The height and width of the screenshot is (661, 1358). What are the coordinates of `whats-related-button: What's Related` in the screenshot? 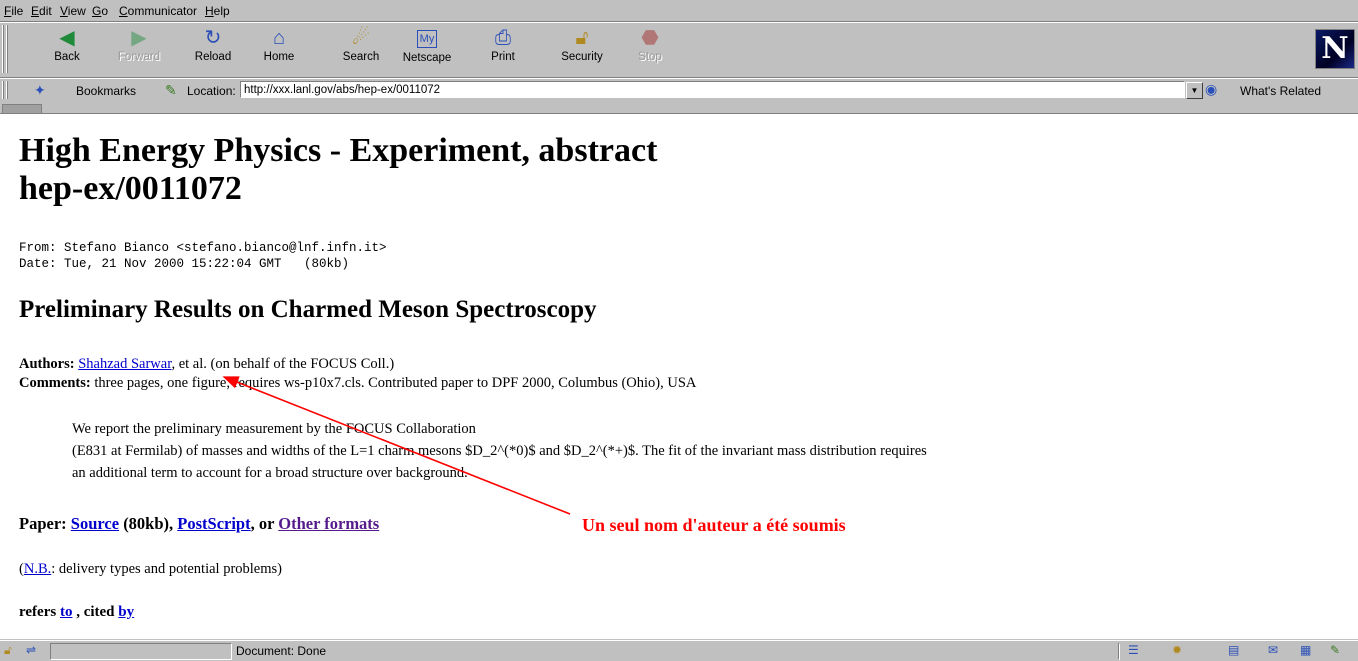 It's located at (1280, 91).